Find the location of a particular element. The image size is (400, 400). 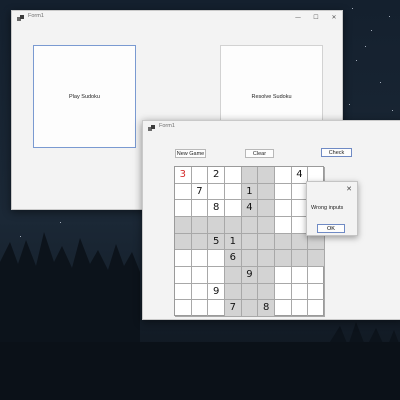

new-game-button: New Game is located at coordinates (190, 153).